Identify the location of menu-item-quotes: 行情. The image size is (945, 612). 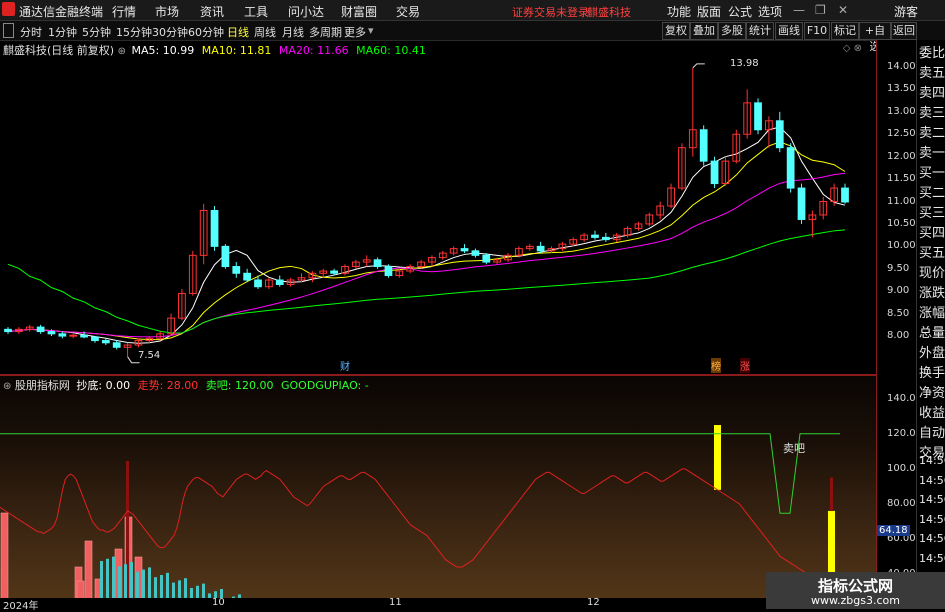
(124, 11).